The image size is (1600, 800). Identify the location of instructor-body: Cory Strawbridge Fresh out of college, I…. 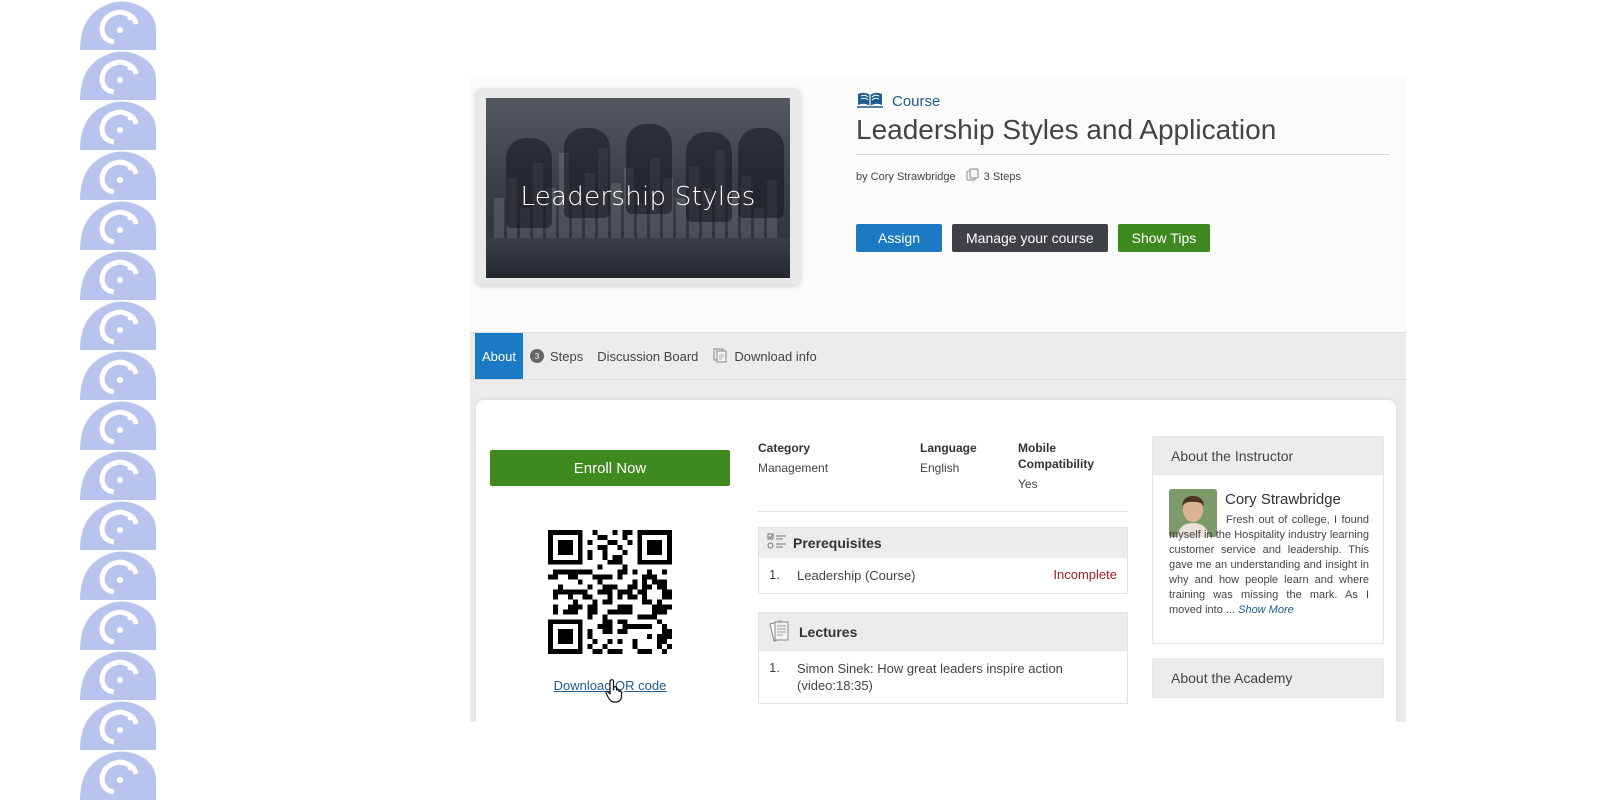
(1268, 559).